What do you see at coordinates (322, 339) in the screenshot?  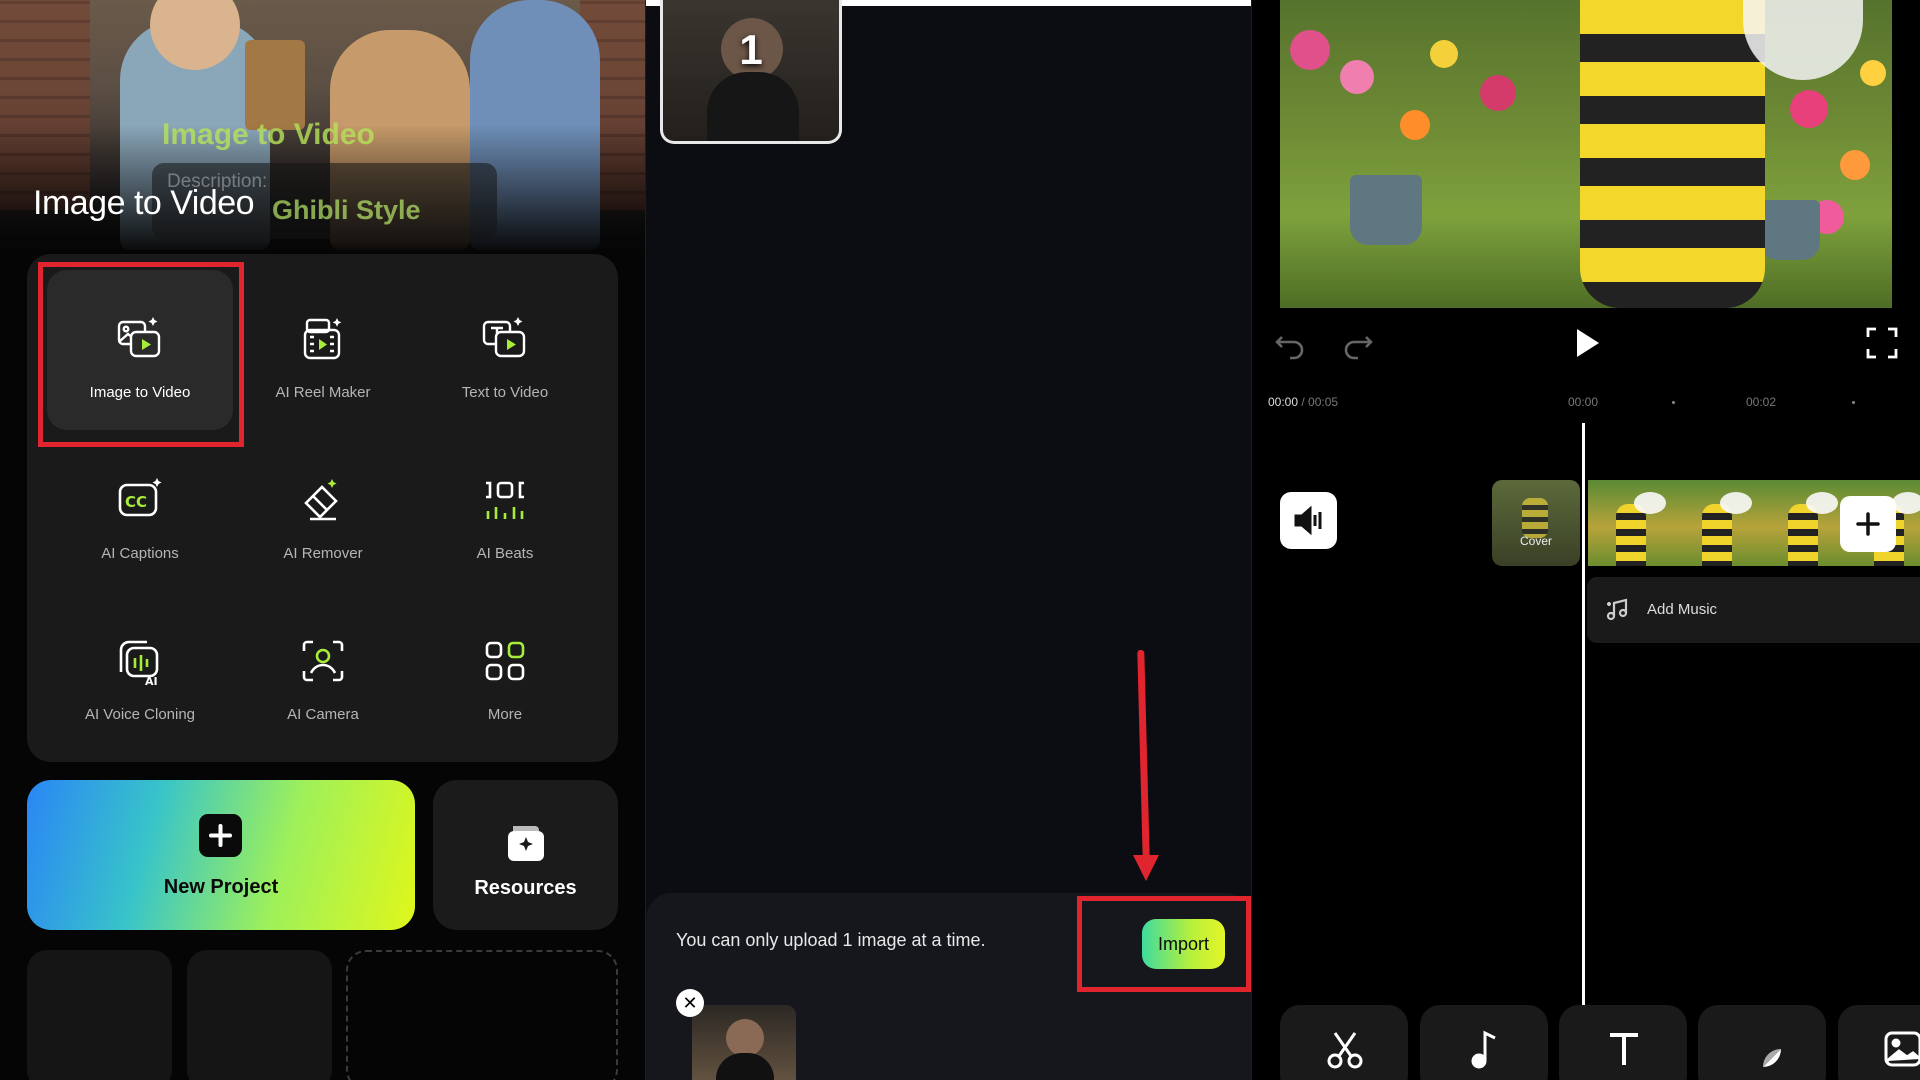 I see `reel-maker-icon` at bounding box center [322, 339].